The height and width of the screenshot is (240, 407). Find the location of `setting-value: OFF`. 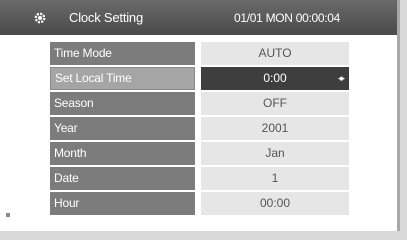

setting-value: OFF is located at coordinates (275, 103).